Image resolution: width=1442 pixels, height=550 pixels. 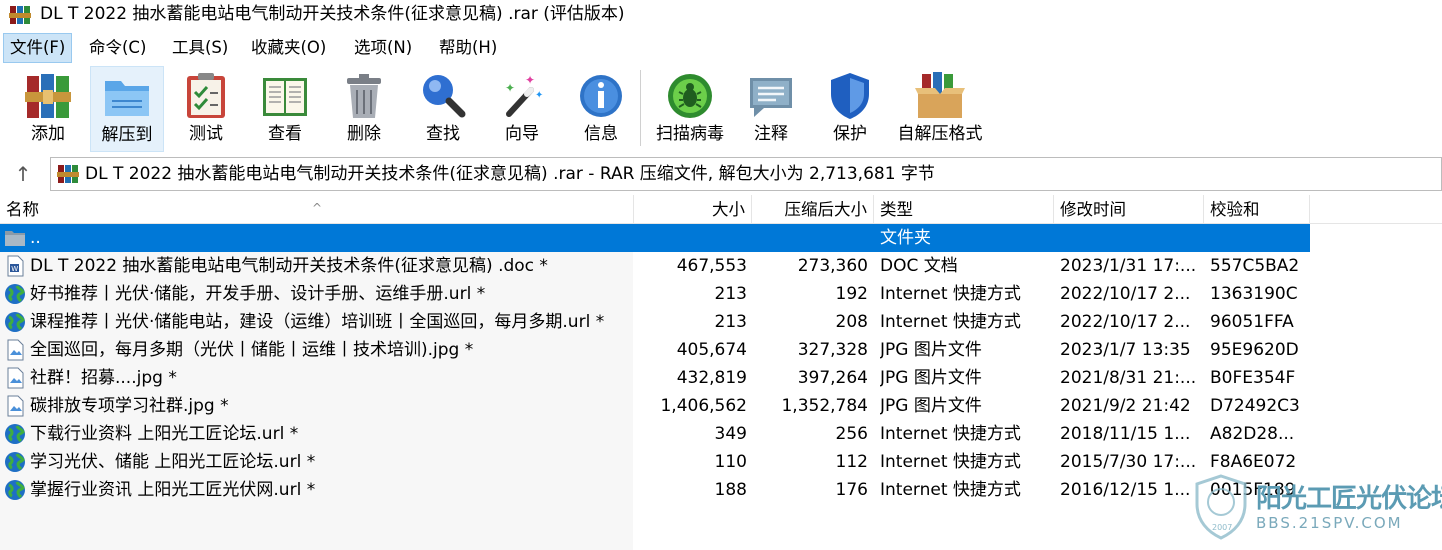 What do you see at coordinates (1329, 523) in the screenshot?
I see `watermark-url: BBS.21SPV.COM` at bounding box center [1329, 523].